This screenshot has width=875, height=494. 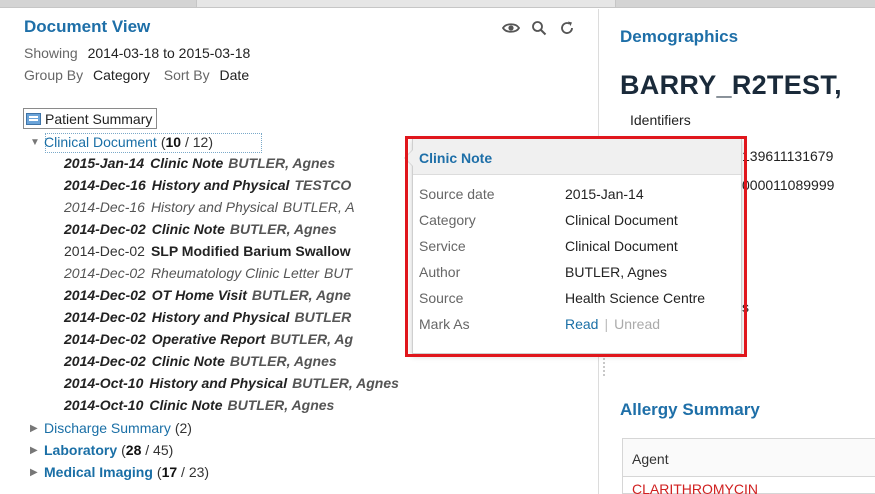 I want to click on demographics-partial-text: s, so click(x=745, y=307).